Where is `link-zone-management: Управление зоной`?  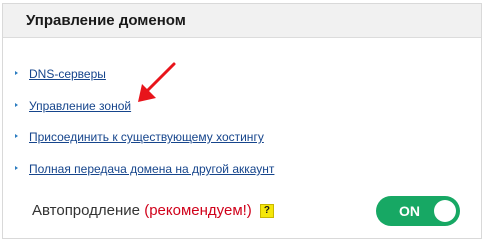 link-zone-management: Управление зоной is located at coordinates (73, 106).